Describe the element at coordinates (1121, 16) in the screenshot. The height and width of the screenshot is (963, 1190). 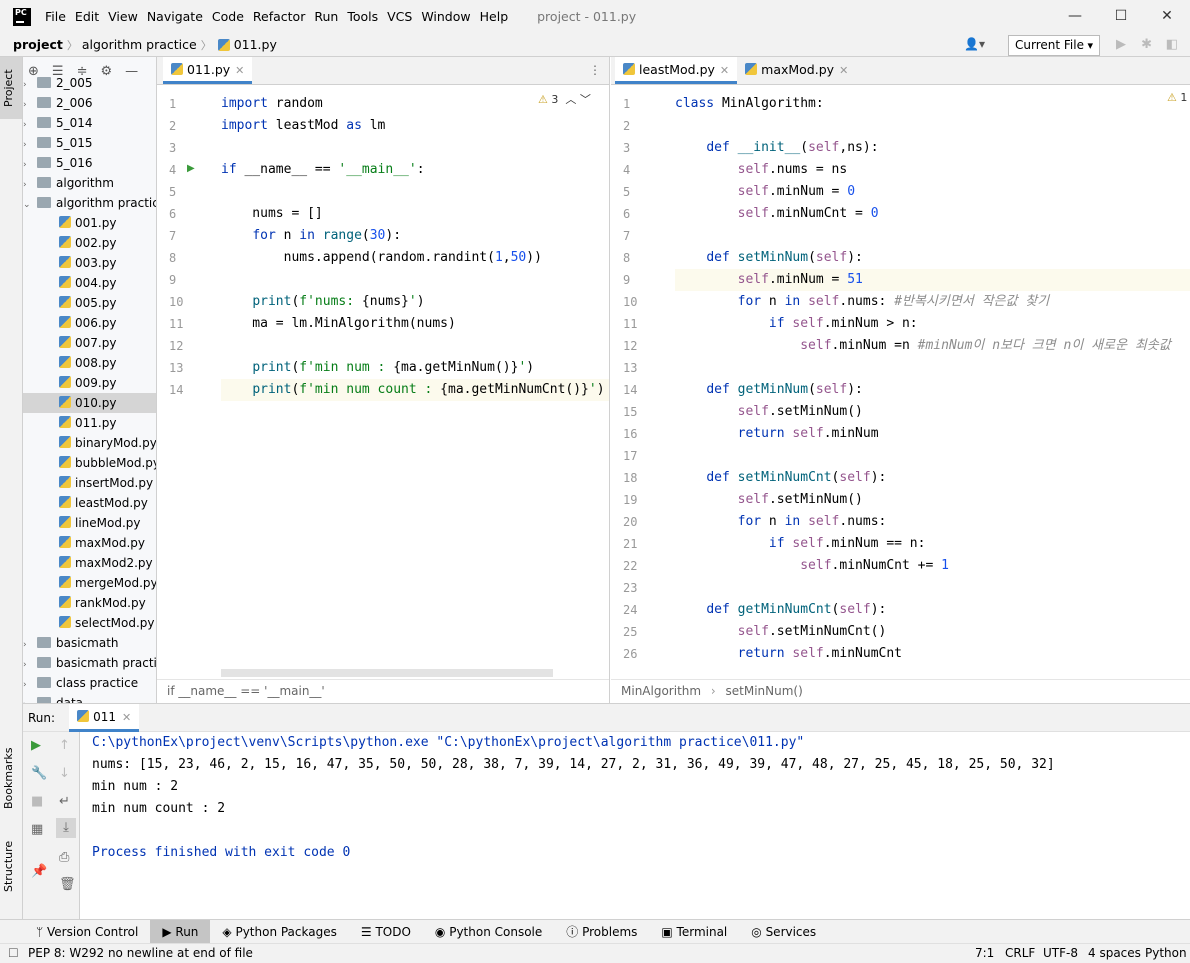
I see `maximize-icon: ☐` at that location.